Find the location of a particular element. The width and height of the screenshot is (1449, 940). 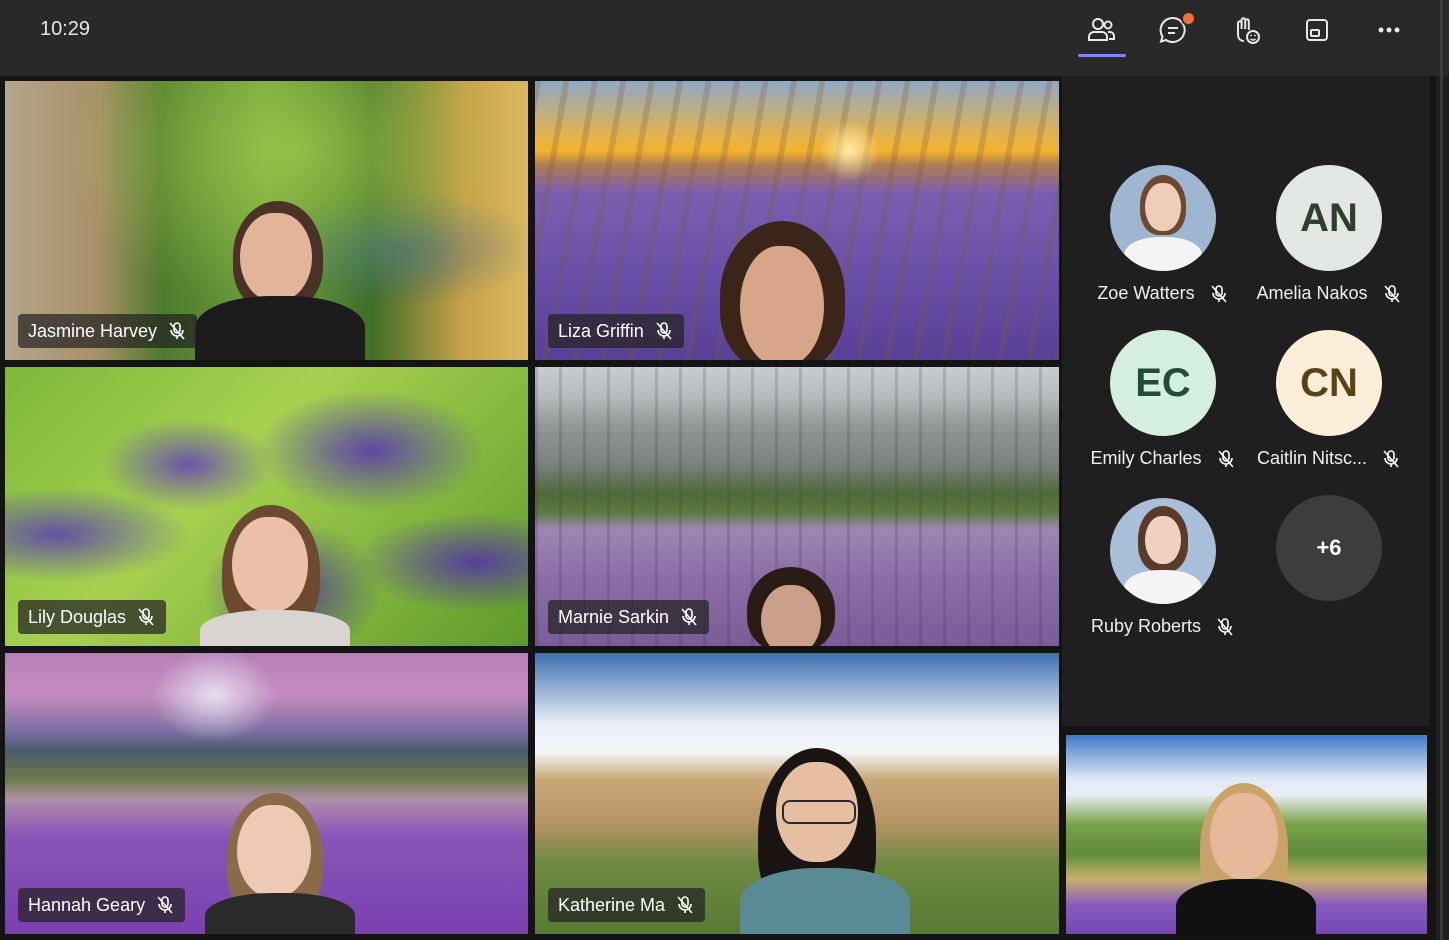

participant-name: Marnie Sarkin is located at coordinates (614, 616).